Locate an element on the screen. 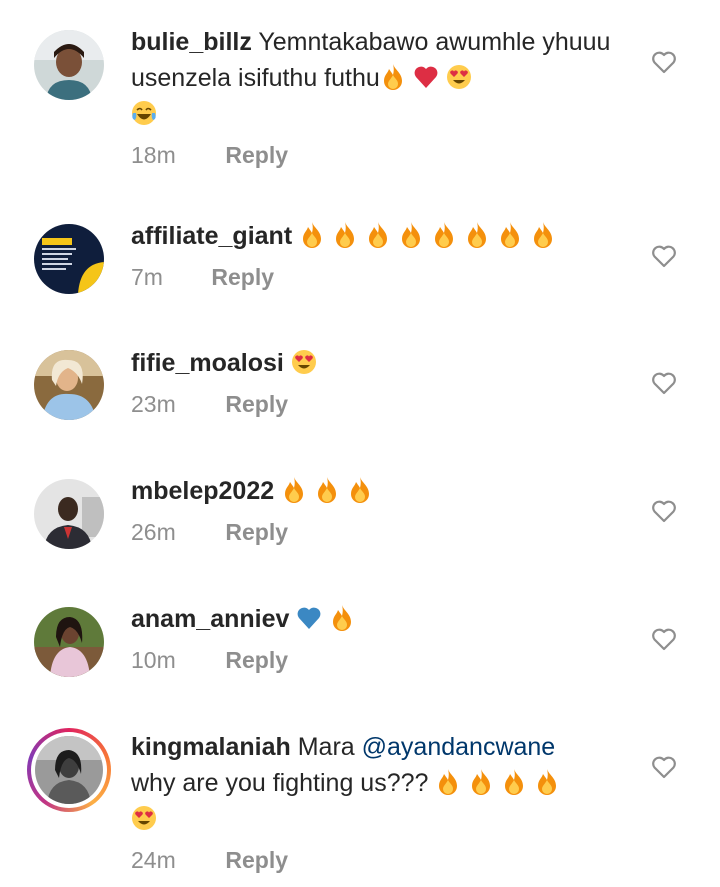 Image resolution: width=720 pixels, height=887 pixels. comment-meta: 24m Reply is located at coordinates (371, 860).